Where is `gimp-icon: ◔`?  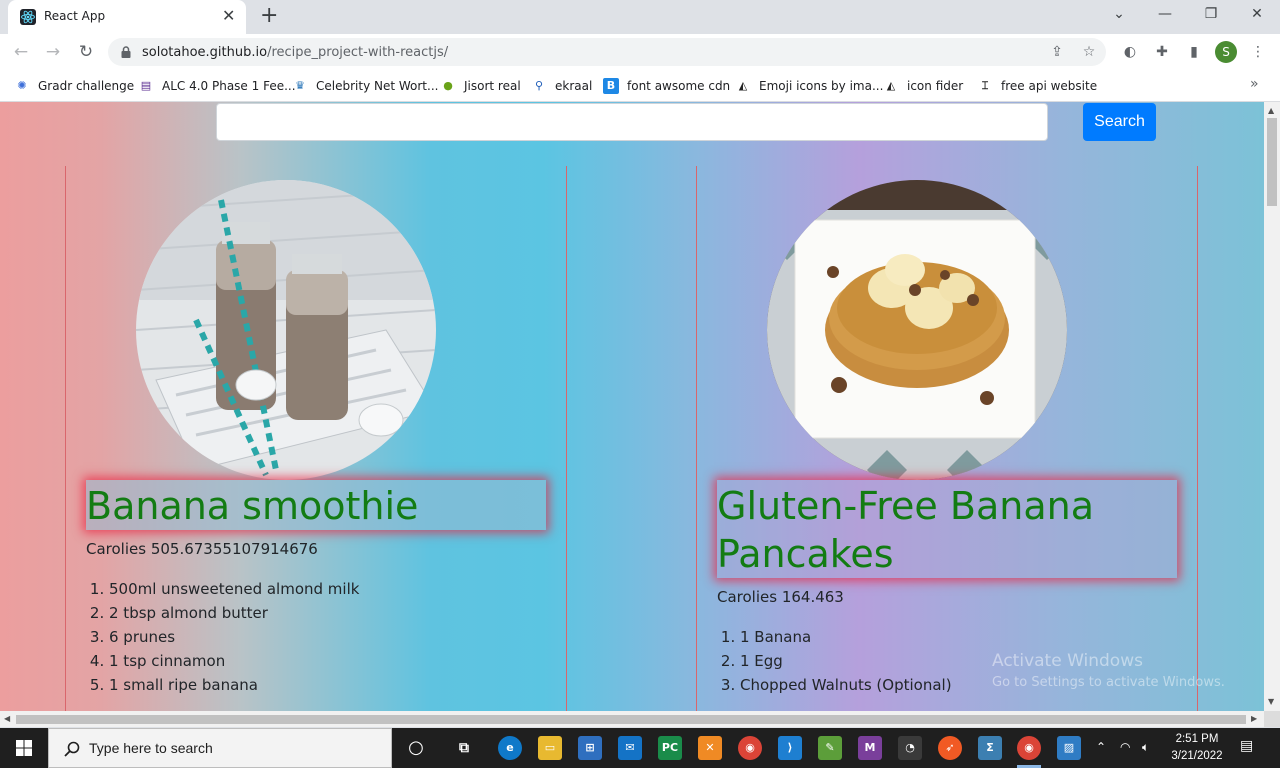 gimp-icon: ◔ is located at coordinates (910, 748).